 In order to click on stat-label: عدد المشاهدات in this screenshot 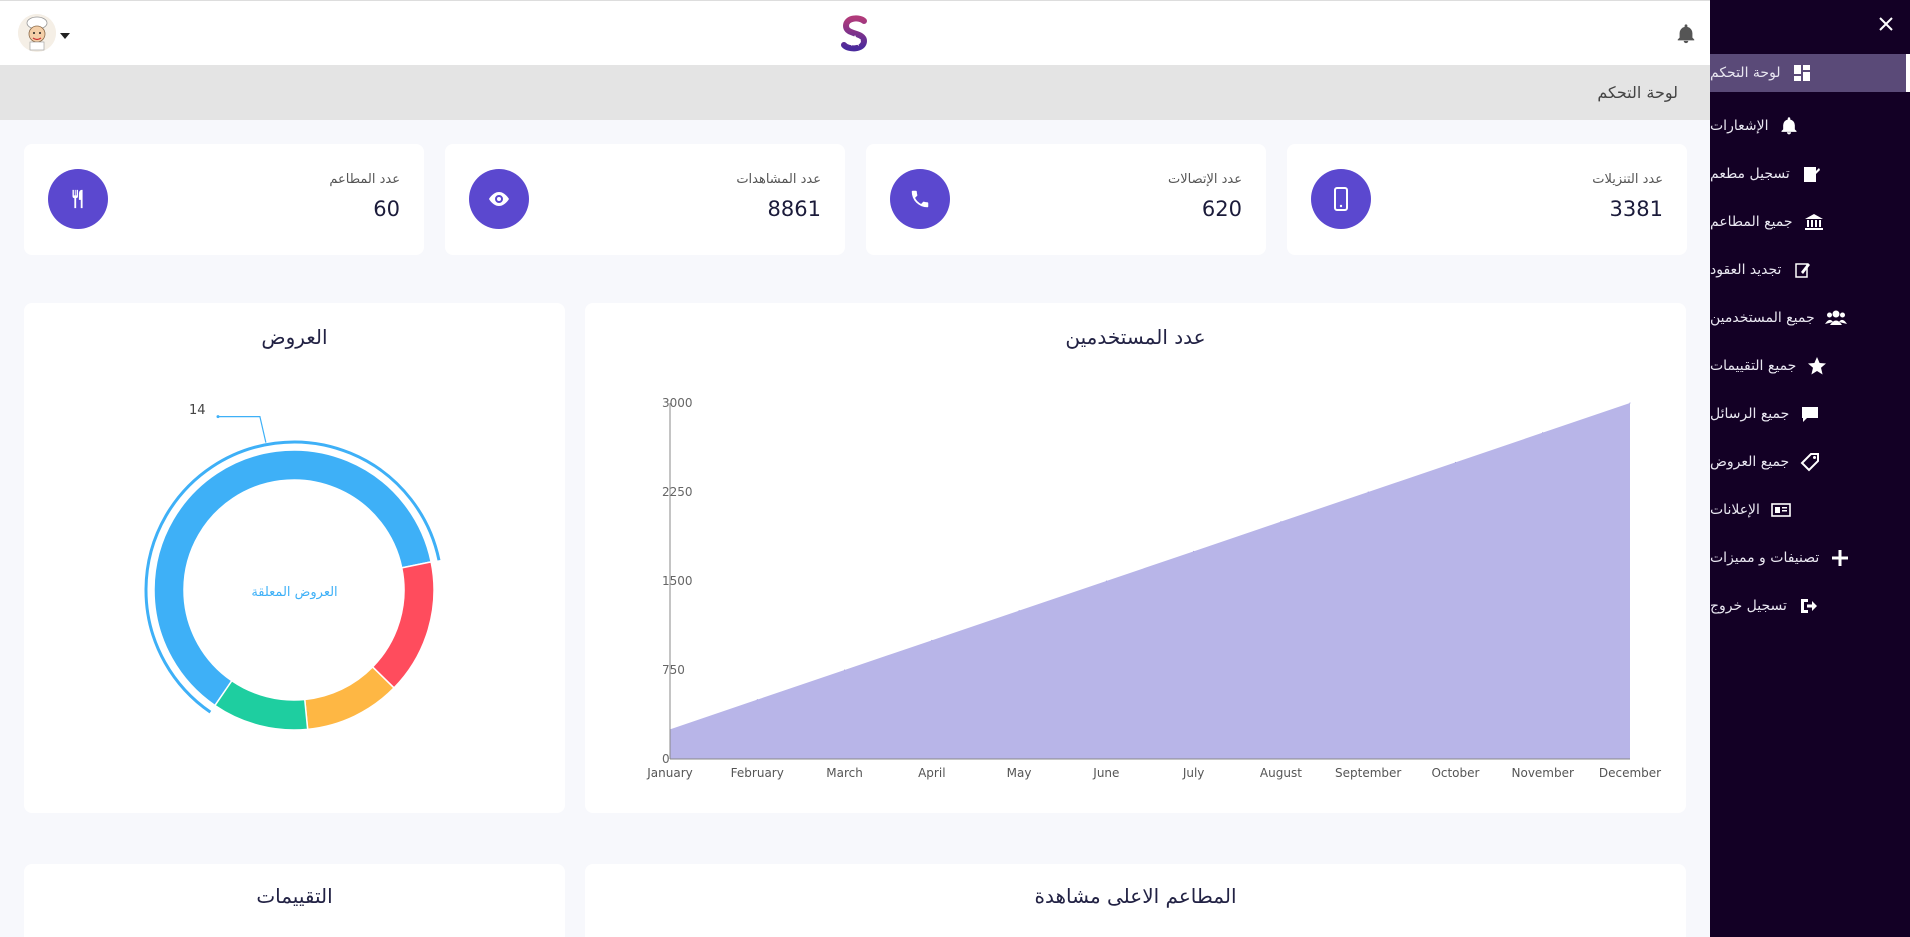, I will do `click(778, 179)`.